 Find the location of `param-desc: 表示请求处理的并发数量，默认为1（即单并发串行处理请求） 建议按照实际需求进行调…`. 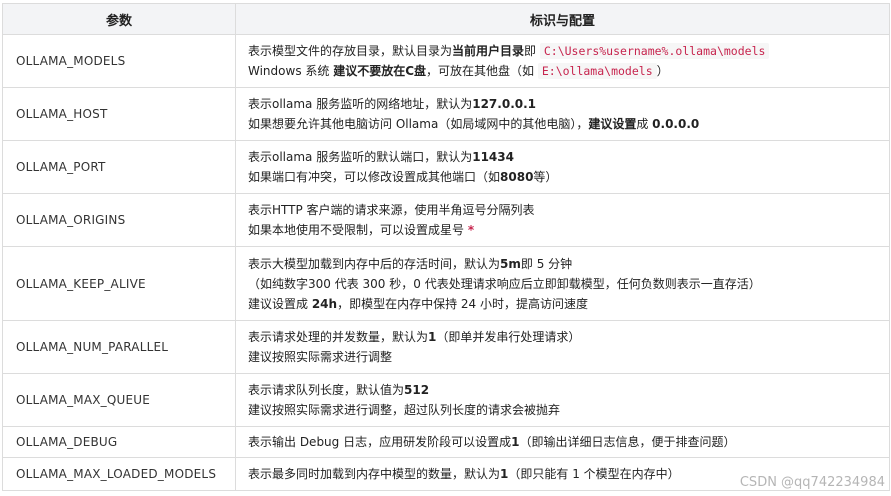

param-desc: 表示请求处理的并发数量，默认为1（即单并发串行处理请求） 建议按照实际需求进行调… is located at coordinates (562, 347).